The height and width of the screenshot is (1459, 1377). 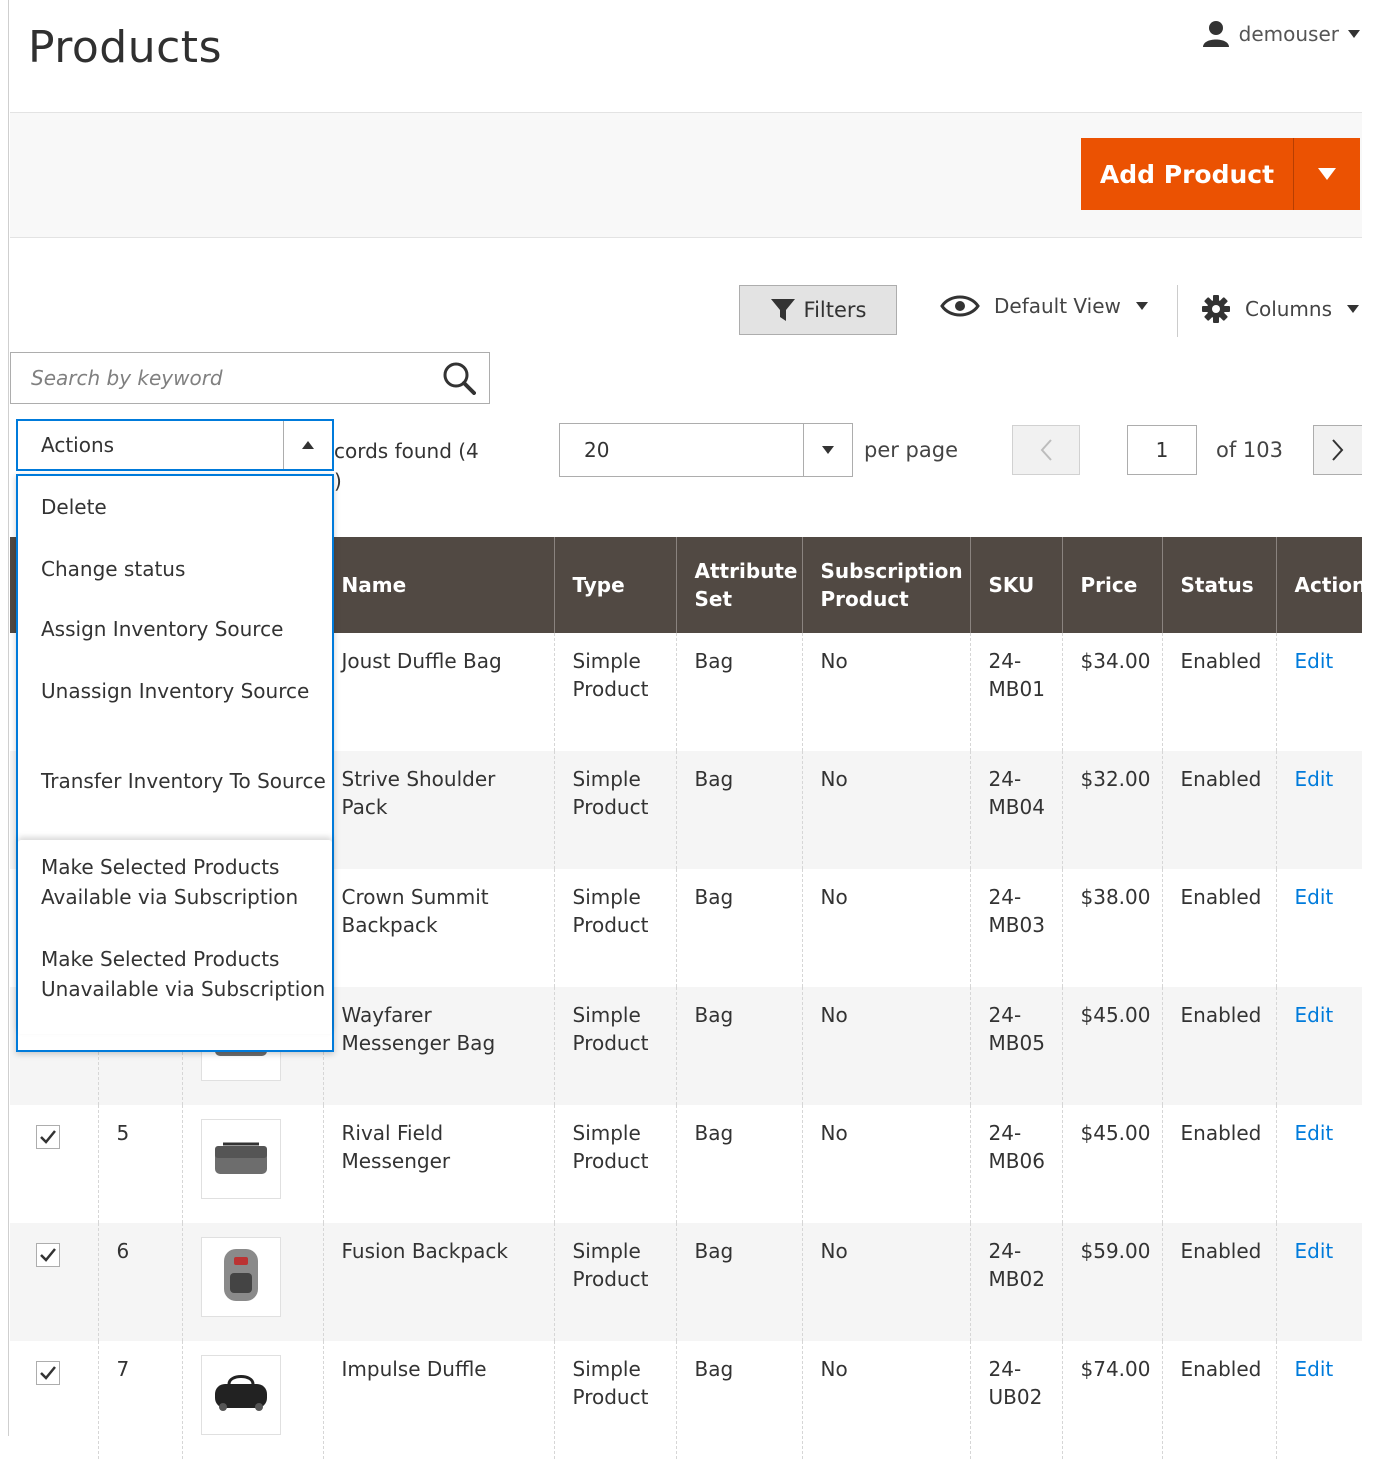 I want to click on menu-item-delete: Delete, so click(x=183, y=507).